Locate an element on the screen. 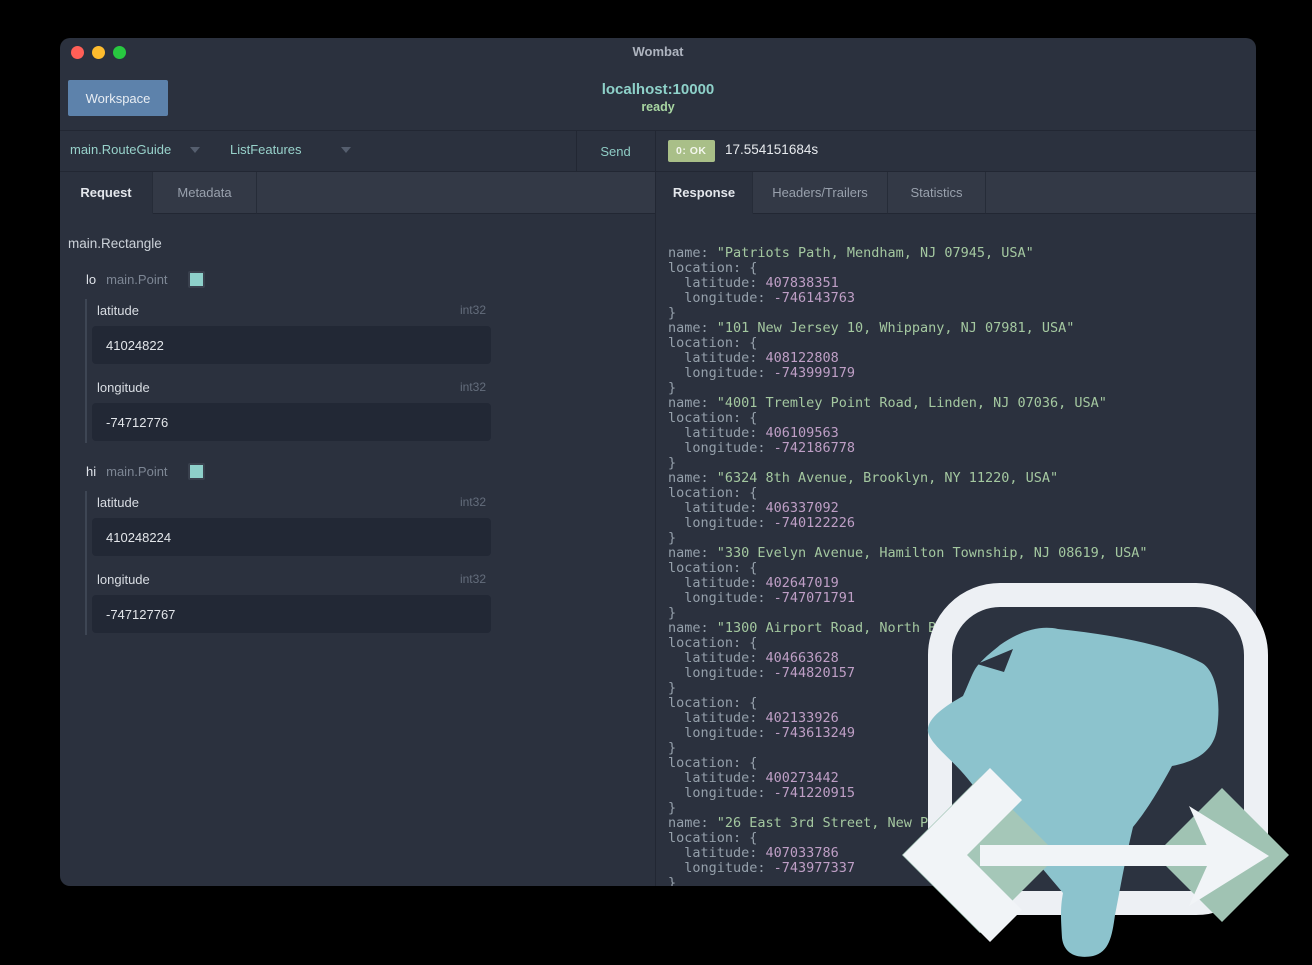 Image resolution: width=1312 pixels, height=965 pixels. send-button: Send is located at coordinates (615, 151).